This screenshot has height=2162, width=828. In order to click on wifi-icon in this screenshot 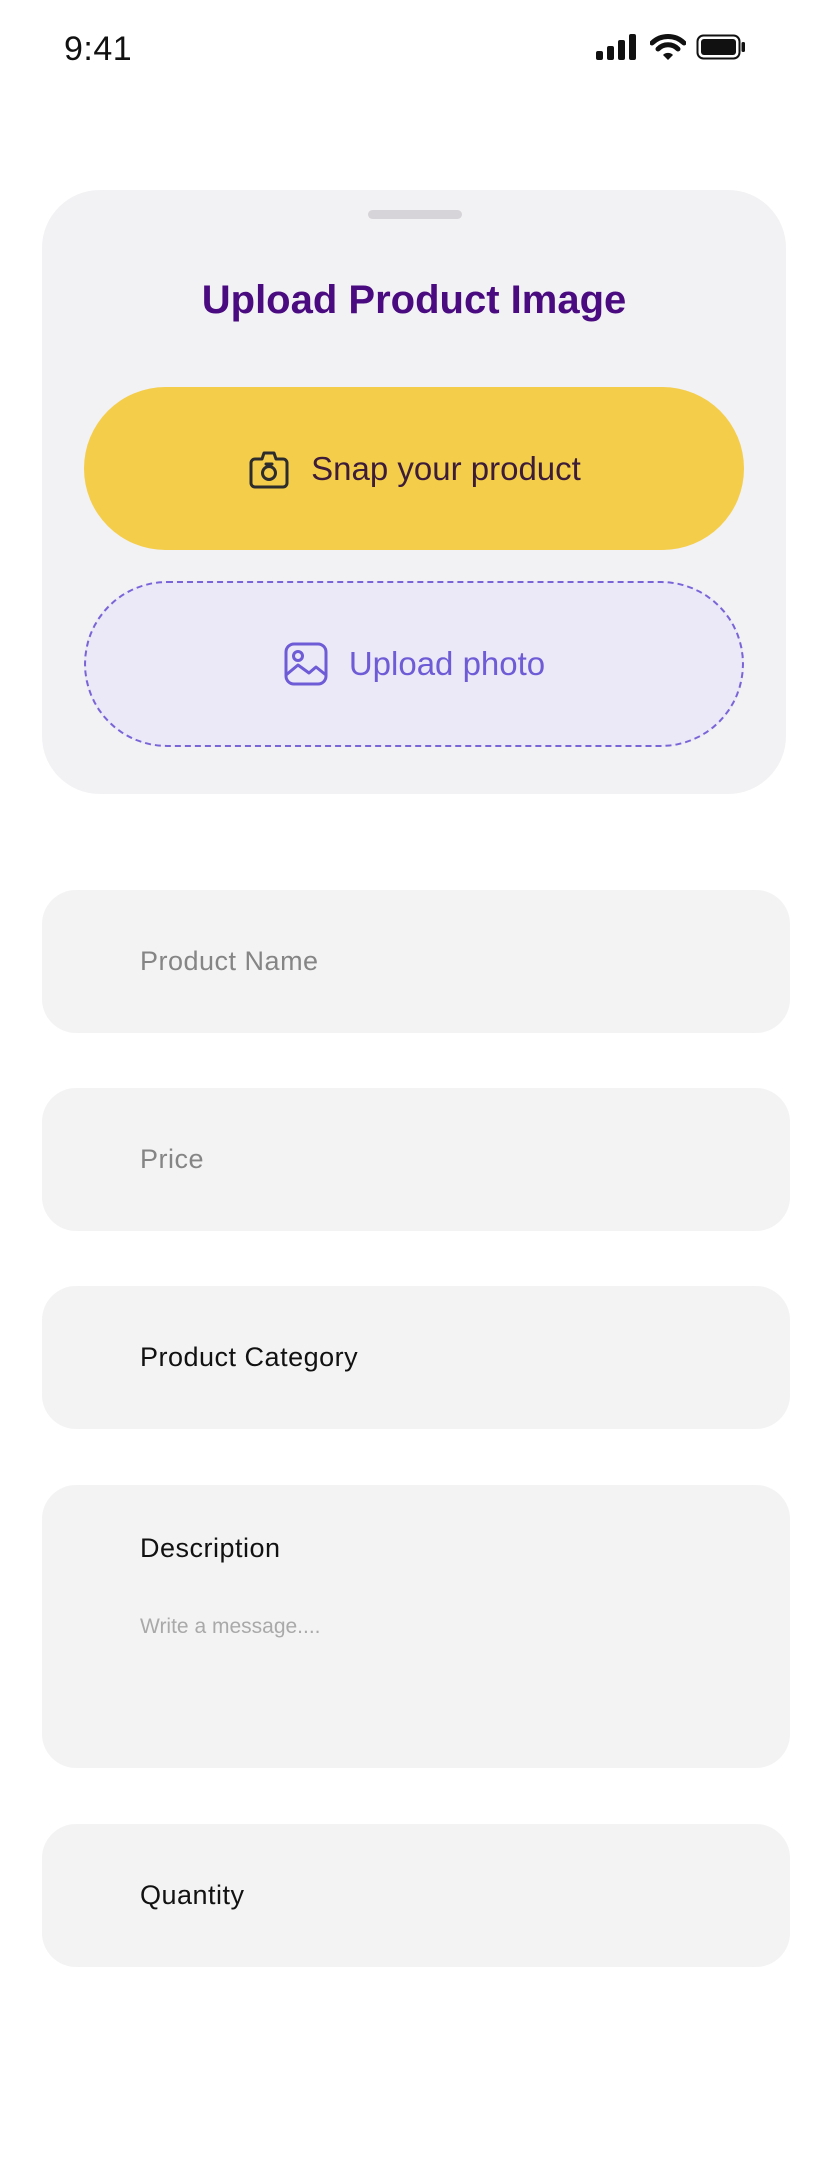, I will do `click(668, 47)`.